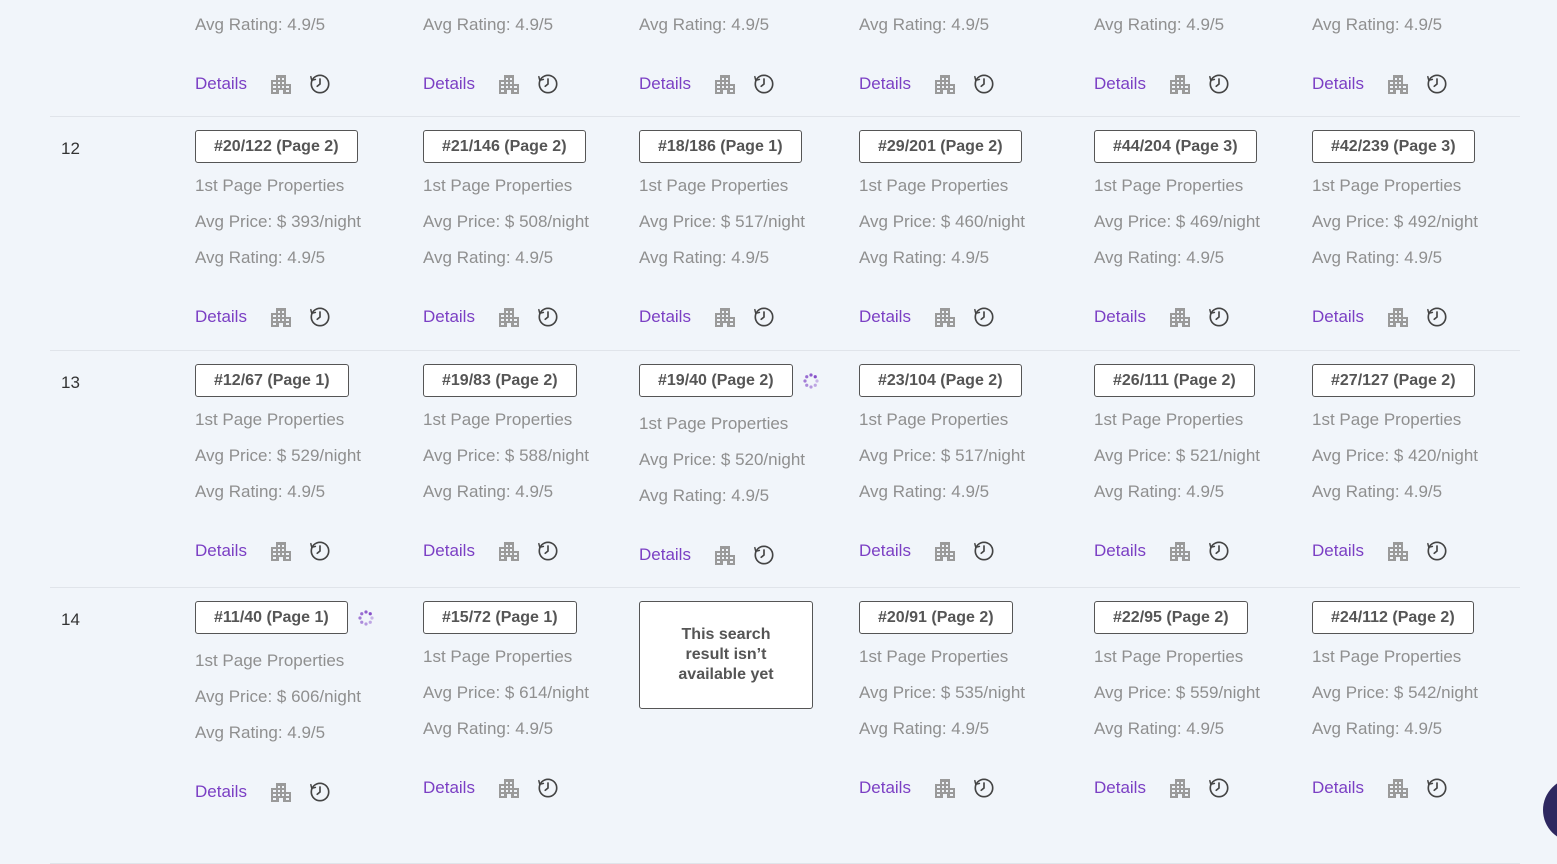 This screenshot has height=864, width=1557. Describe the element at coordinates (1177, 455) in the screenshot. I see `avg-price: Avg Price: $ 521/night` at that location.